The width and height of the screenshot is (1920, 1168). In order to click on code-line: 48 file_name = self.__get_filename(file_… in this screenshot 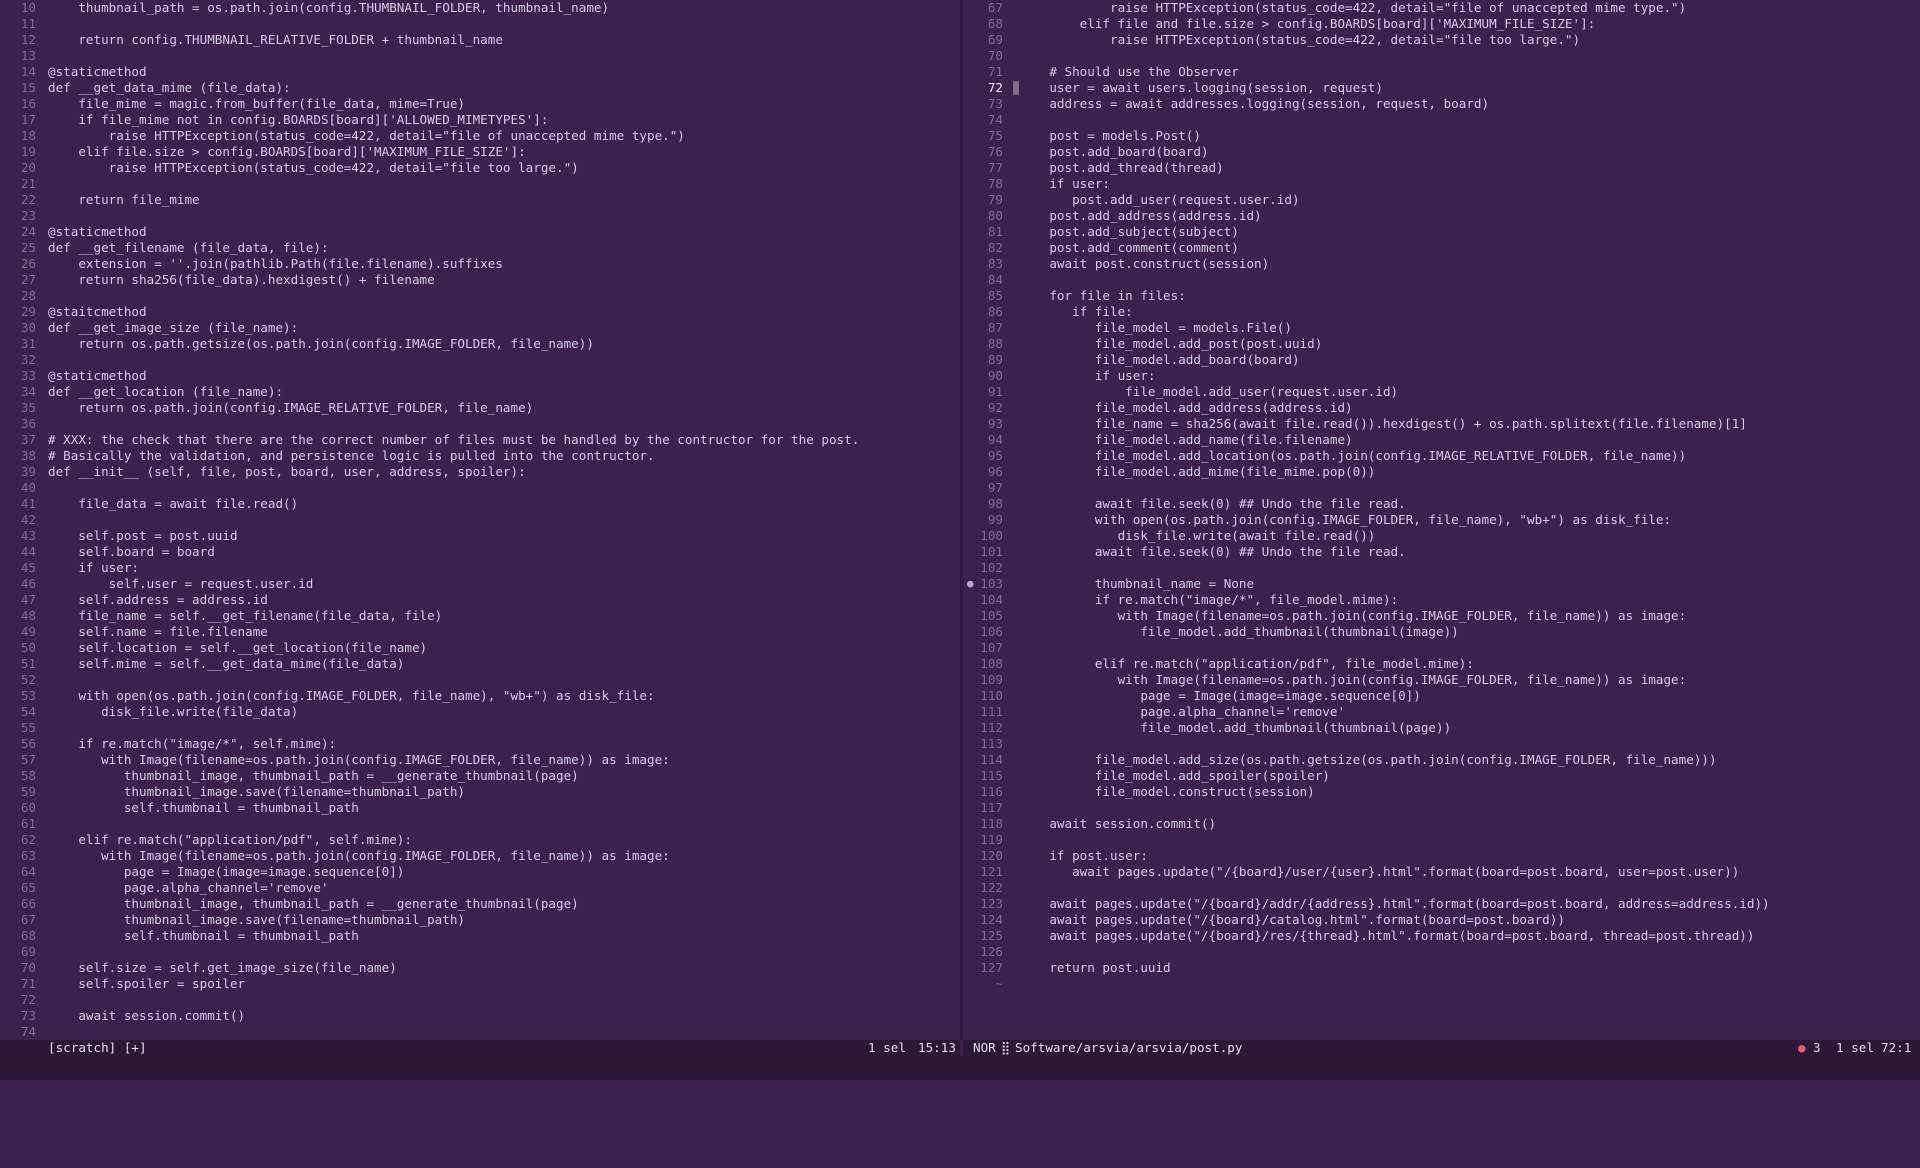, I will do `click(480, 616)`.